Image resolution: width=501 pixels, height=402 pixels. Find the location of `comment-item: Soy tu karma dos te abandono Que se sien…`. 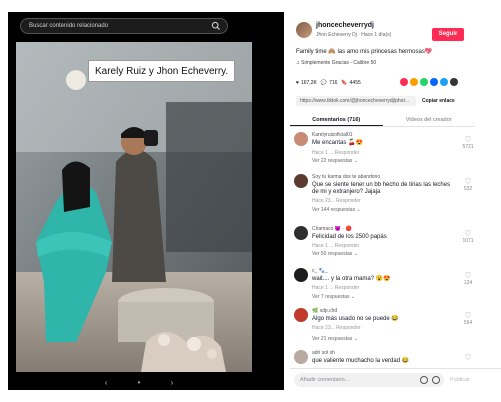

comment-item: Soy tu karma dos te abandono Que se sien… is located at coordinates (382, 197).